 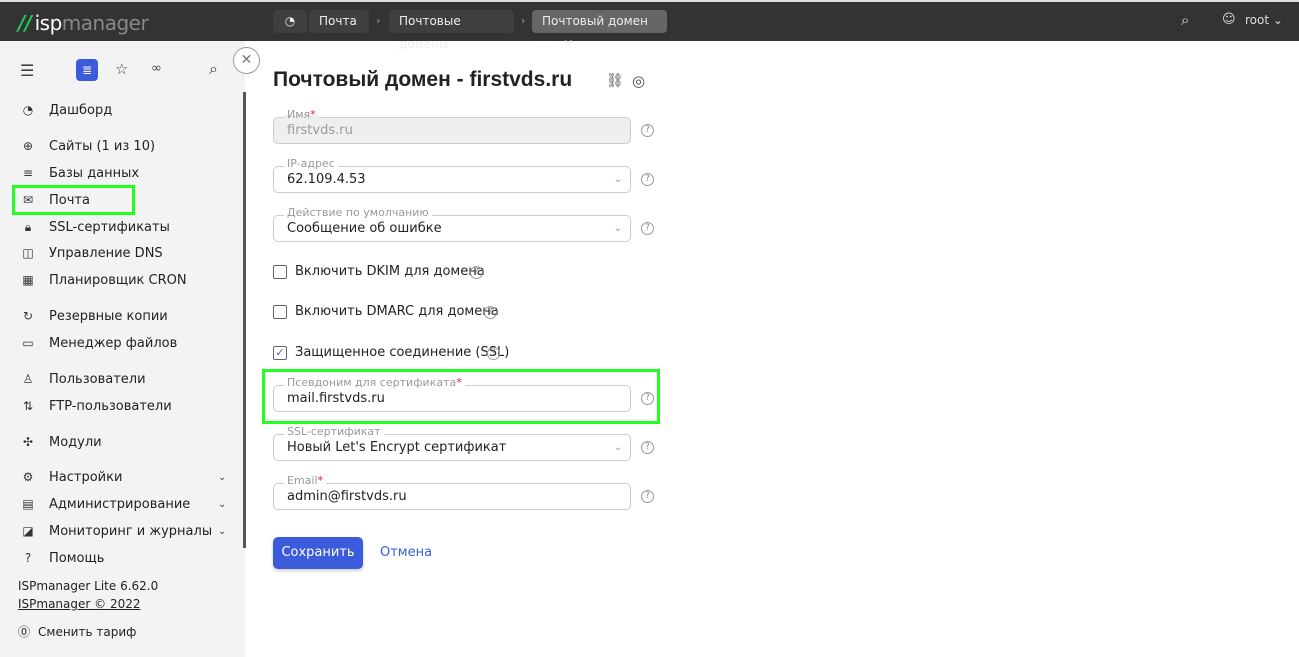 What do you see at coordinates (109, 227) in the screenshot?
I see `sidebar-item-label: SSL-сертификаты` at bounding box center [109, 227].